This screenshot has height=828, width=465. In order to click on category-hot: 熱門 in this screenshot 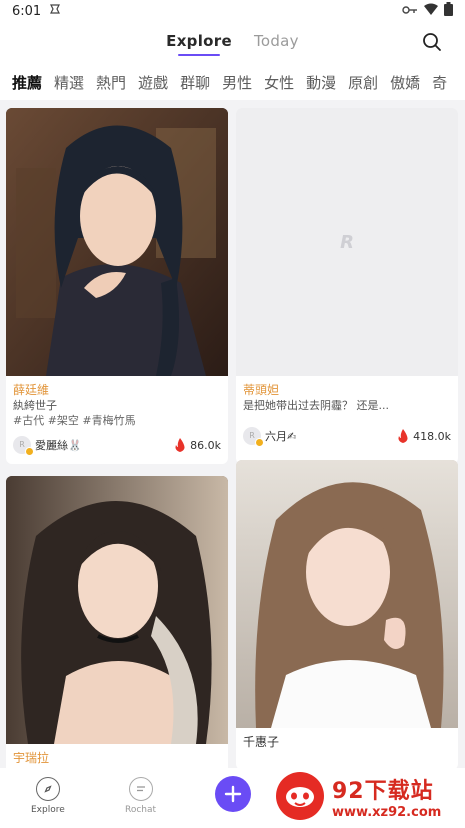, I will do `click(111, 82)`.